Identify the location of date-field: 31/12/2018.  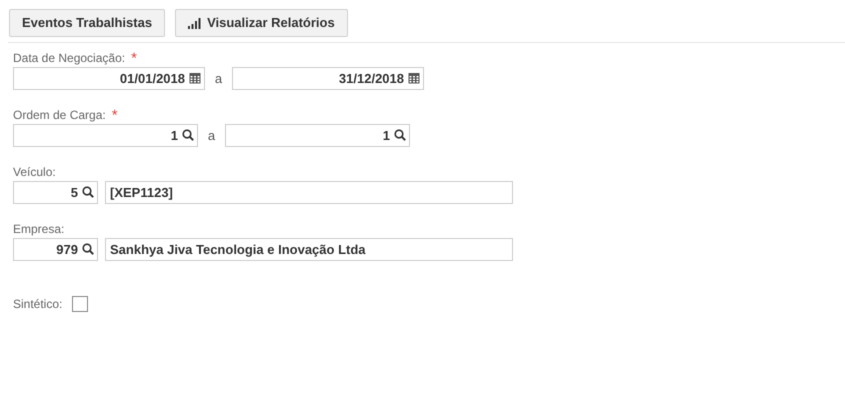
(328, 78).